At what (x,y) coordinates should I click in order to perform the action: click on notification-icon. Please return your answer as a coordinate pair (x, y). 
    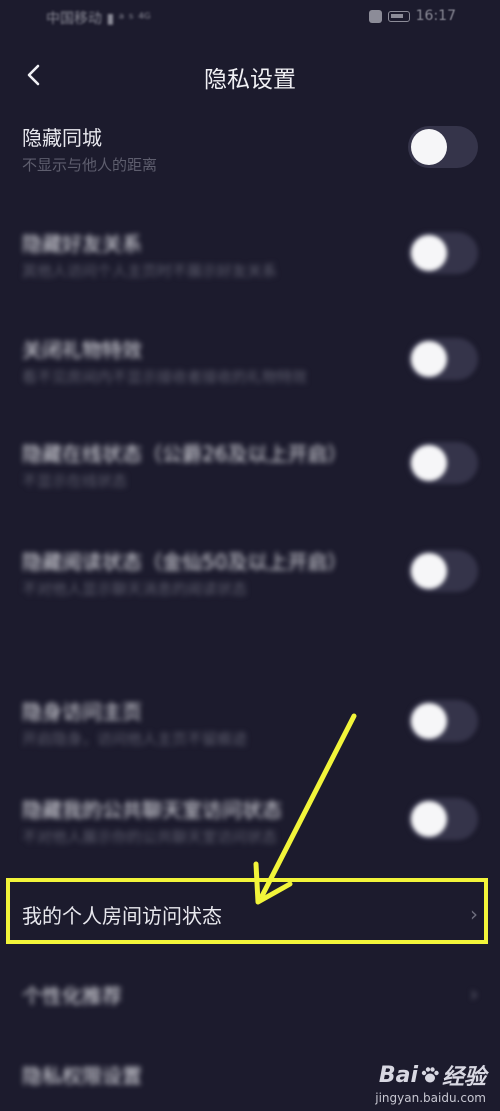
    Looking at the image, I should click on (375, 16).